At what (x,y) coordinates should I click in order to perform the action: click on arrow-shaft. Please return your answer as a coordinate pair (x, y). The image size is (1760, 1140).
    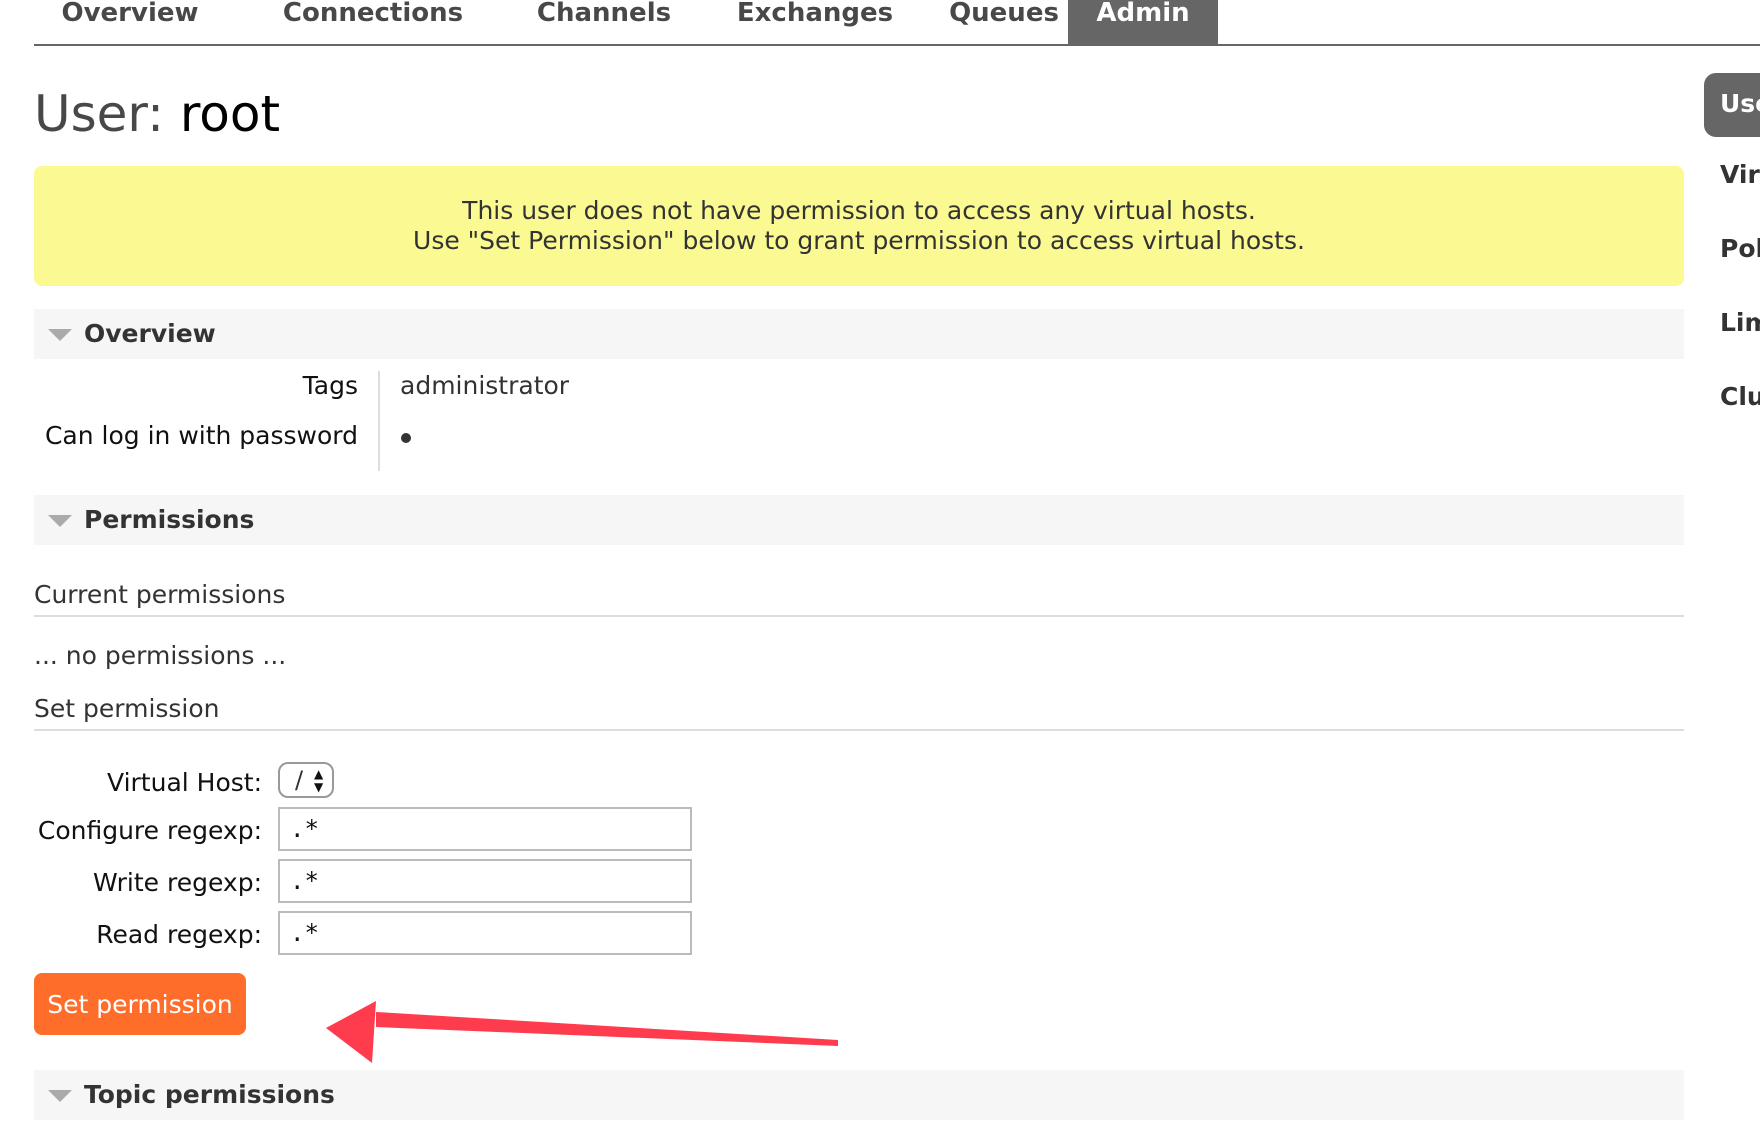
    Looking at the image, I should click on (607, 1029).